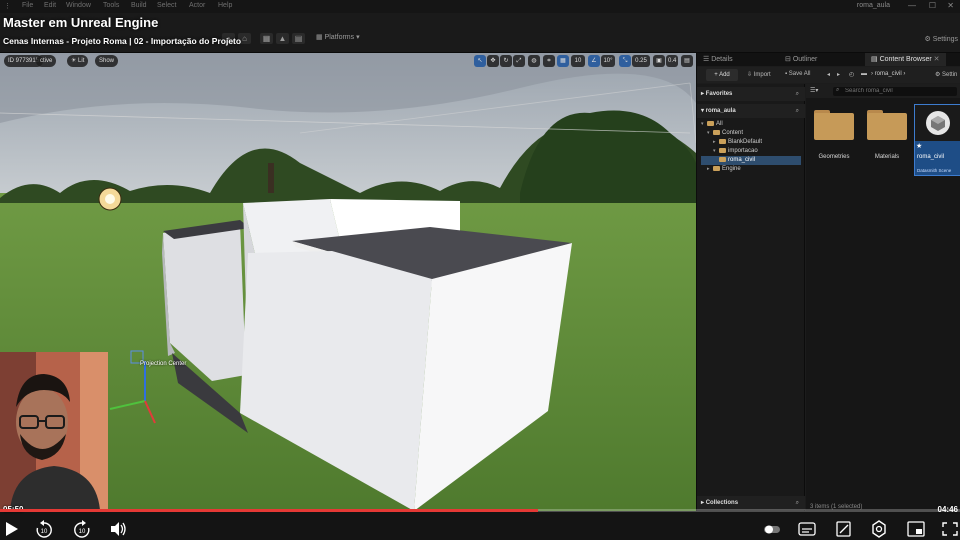  Describe the element at coordinates (672, 61) in the screenshot. I see `camera-speed-value: 0.4` at that location.